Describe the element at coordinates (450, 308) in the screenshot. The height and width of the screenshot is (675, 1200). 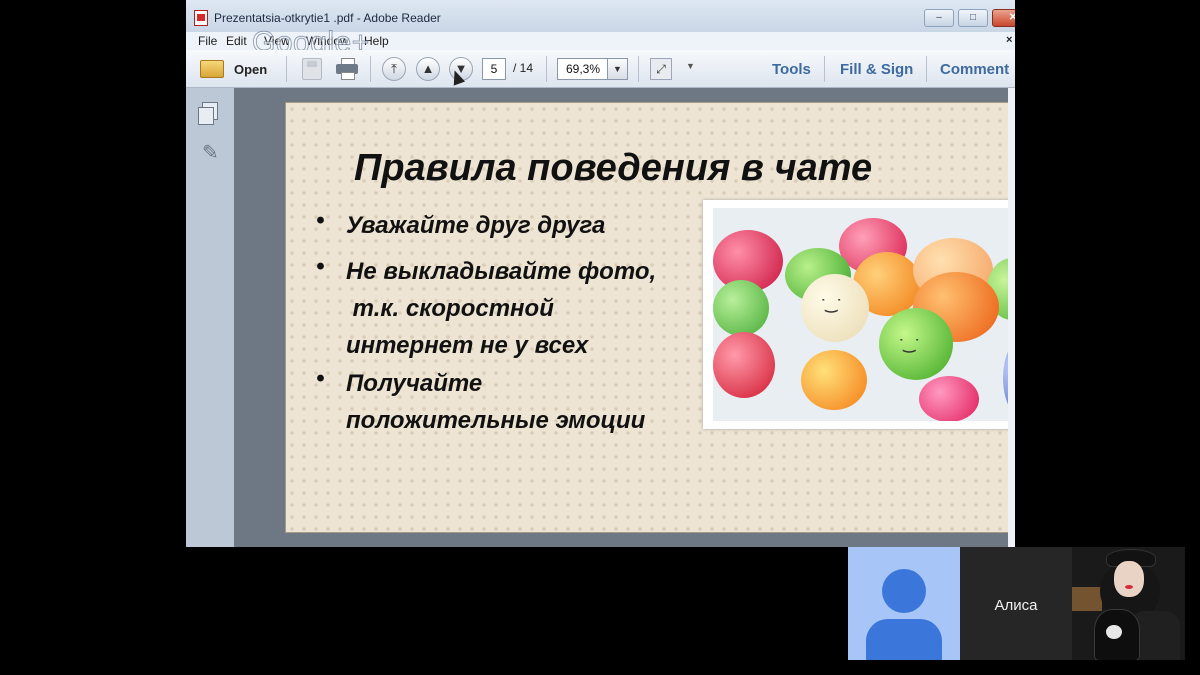
I see `bullet-line: т.к. скоростной` at that location.